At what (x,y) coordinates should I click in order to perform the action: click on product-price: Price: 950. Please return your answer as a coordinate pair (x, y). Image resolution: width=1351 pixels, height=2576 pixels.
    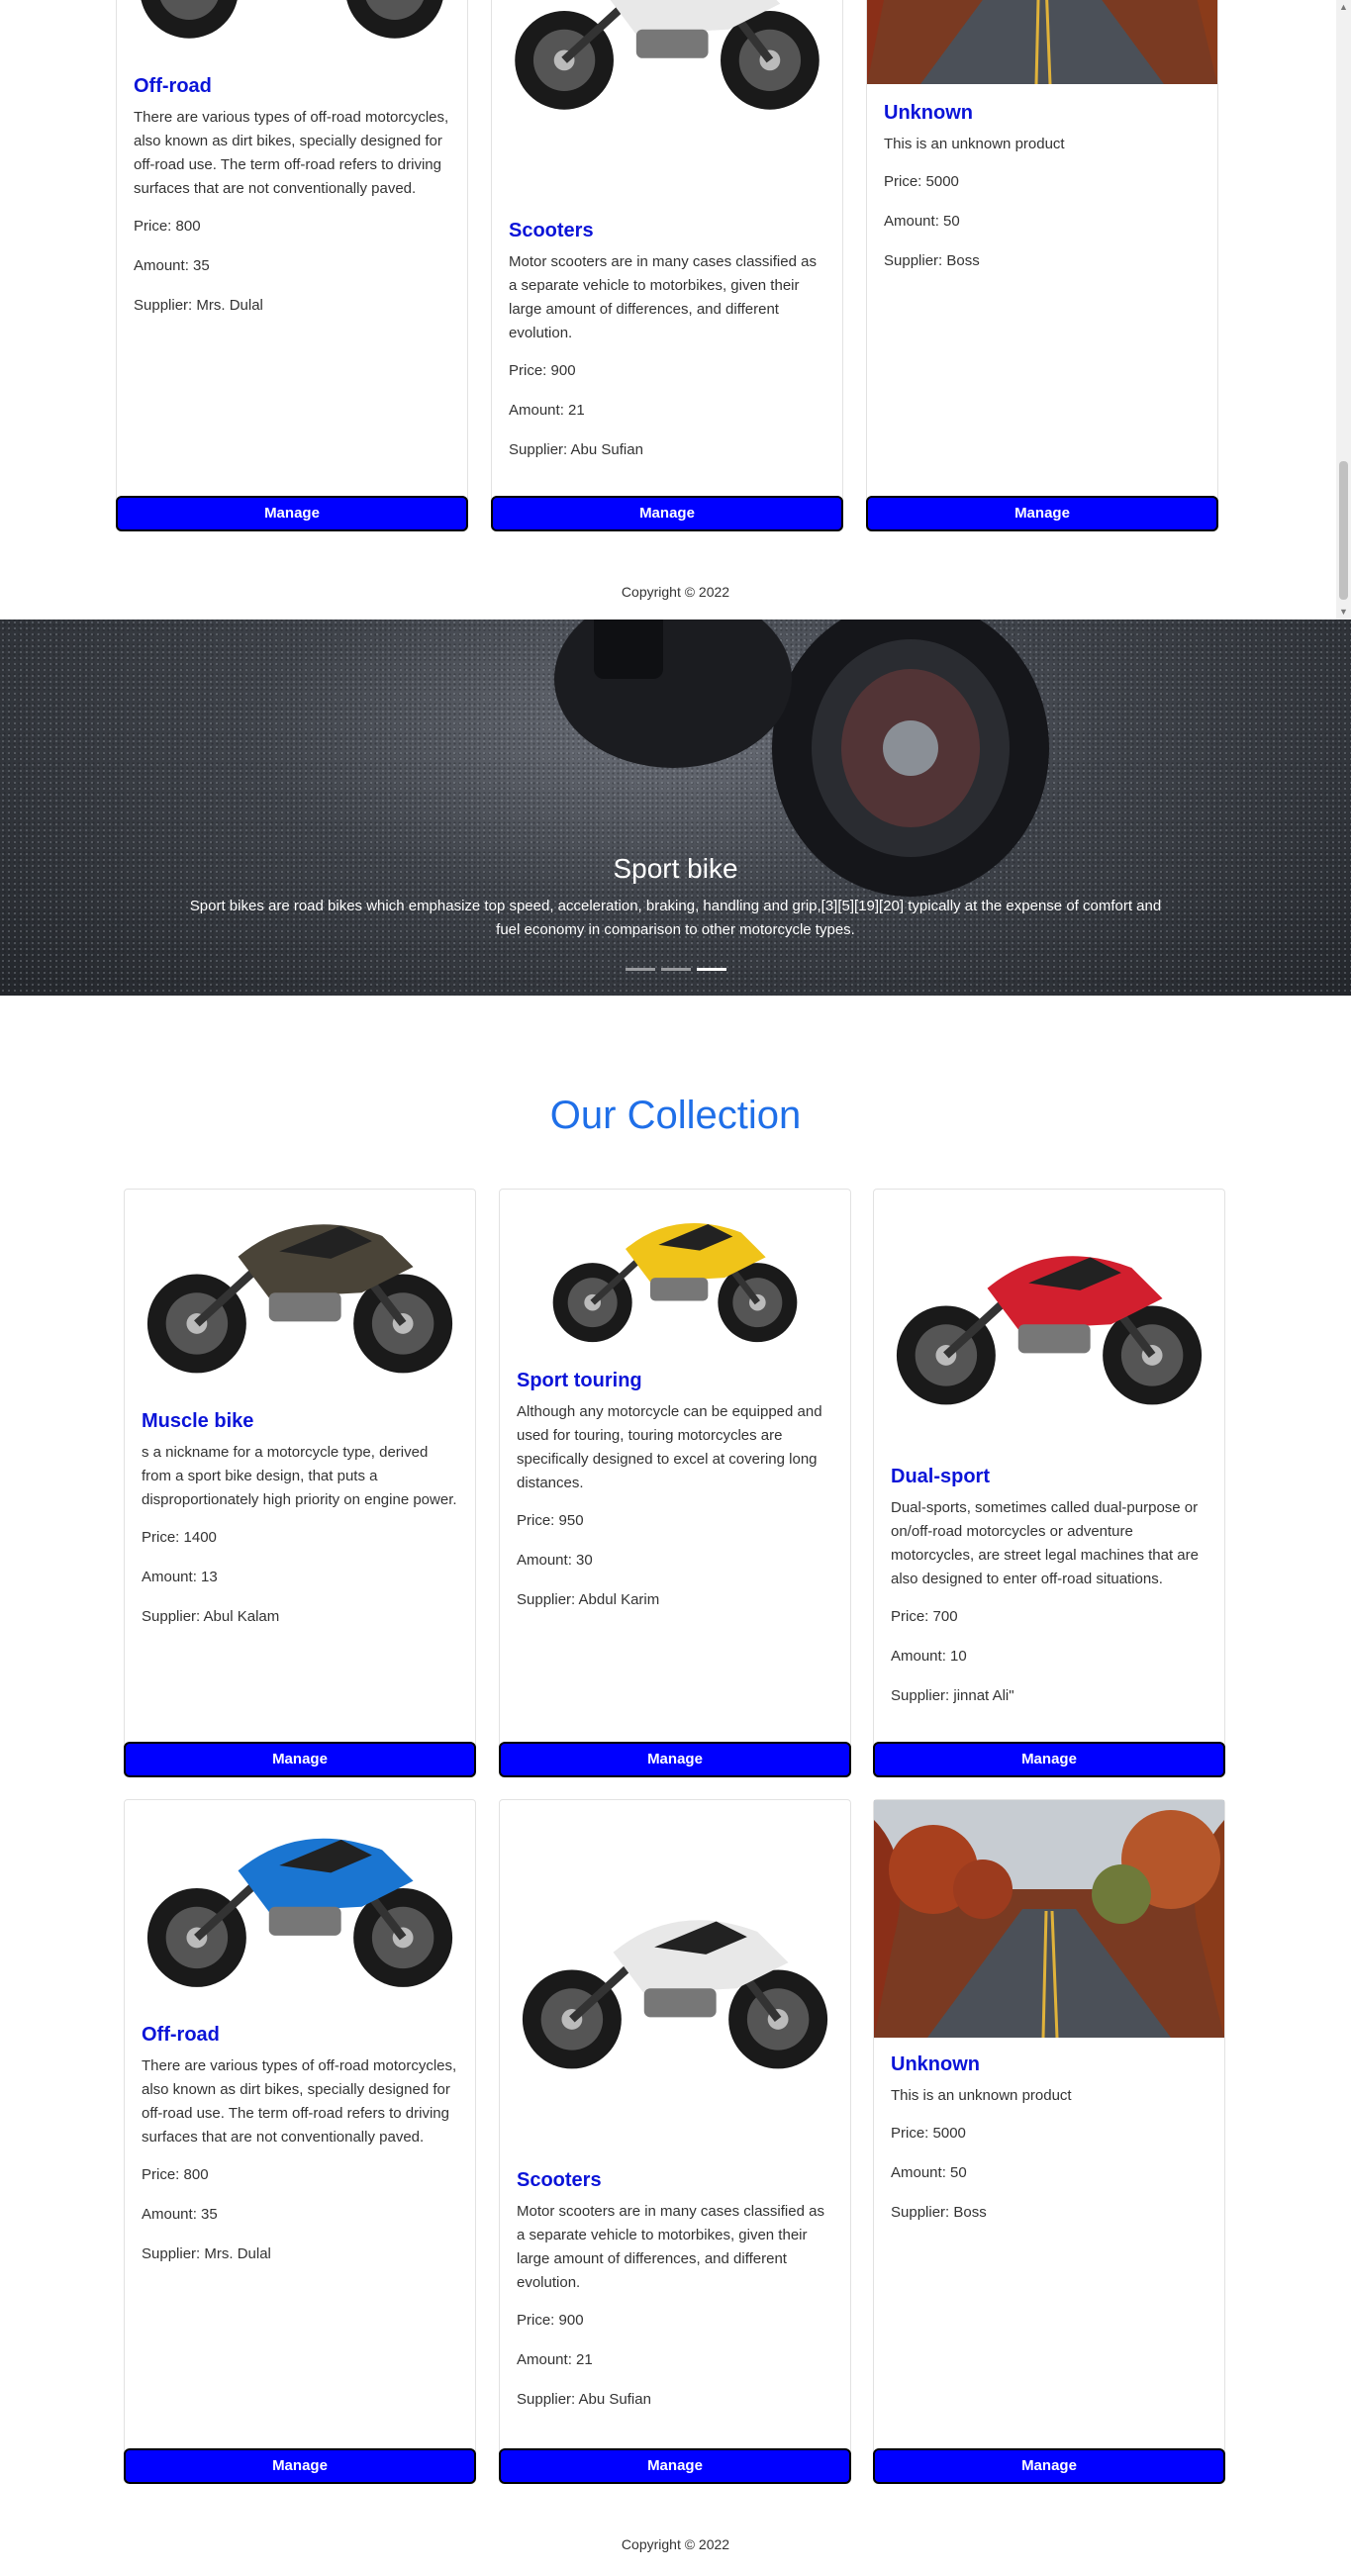
    Looking at the image, I should click on (550, 1520).